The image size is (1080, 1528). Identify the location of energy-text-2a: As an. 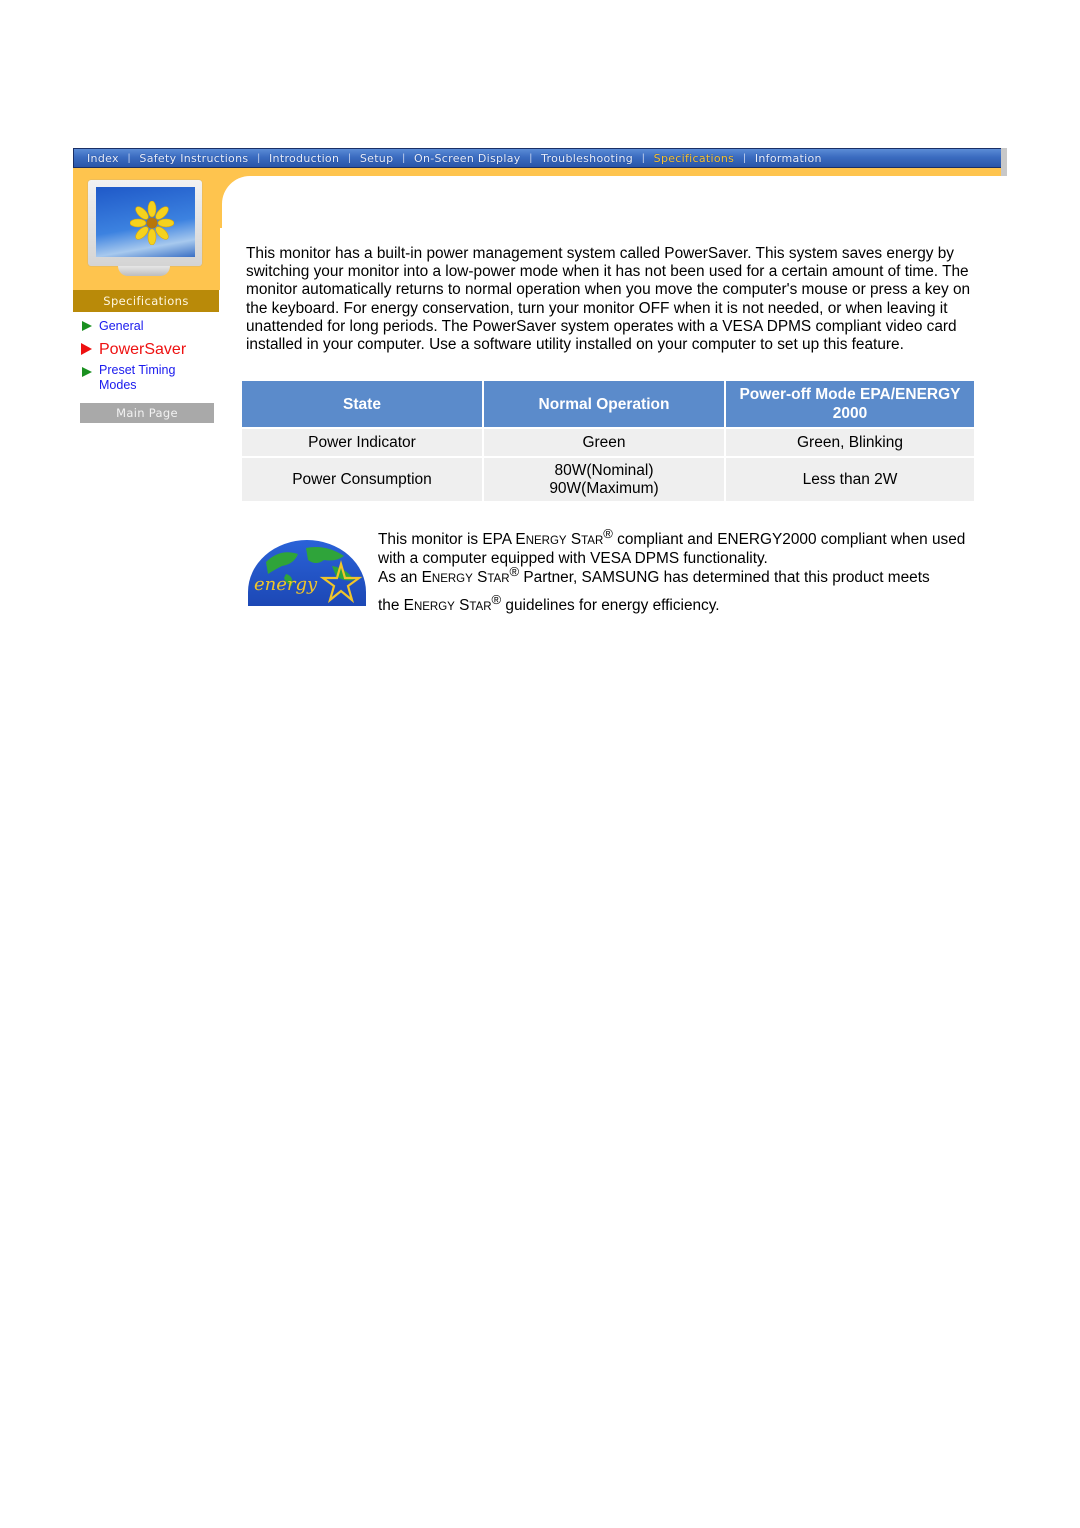
(400, 577).